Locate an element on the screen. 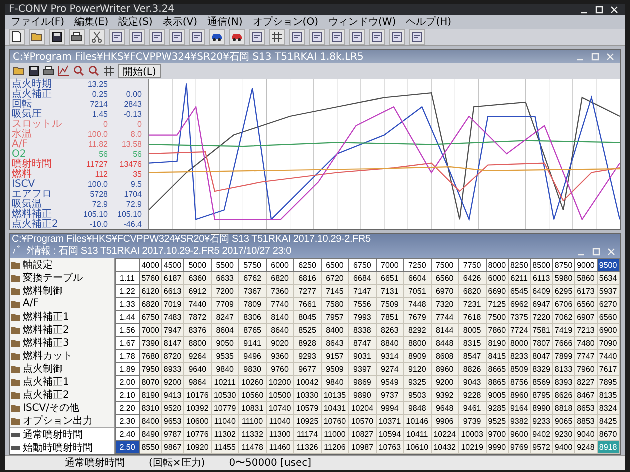 The height and width of the screenshot is (472, 630). table-cell: 9600 is located at coordinates (519, 434).